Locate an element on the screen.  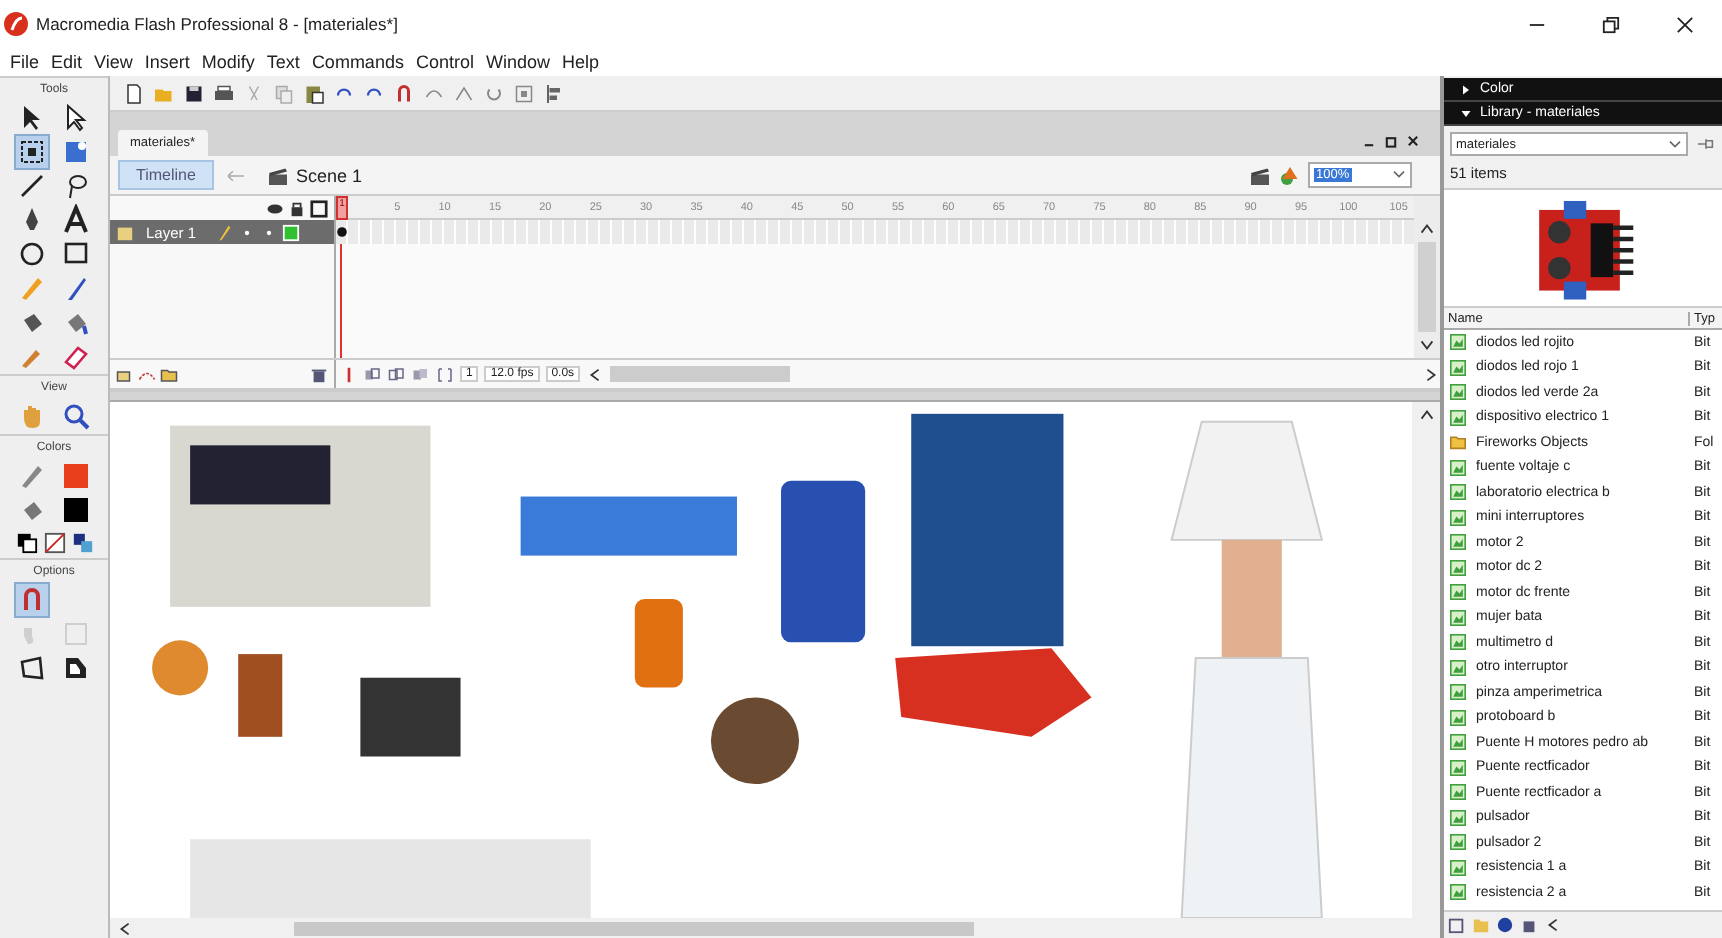
onion-outline-icon is located at coordinates (397, 374).